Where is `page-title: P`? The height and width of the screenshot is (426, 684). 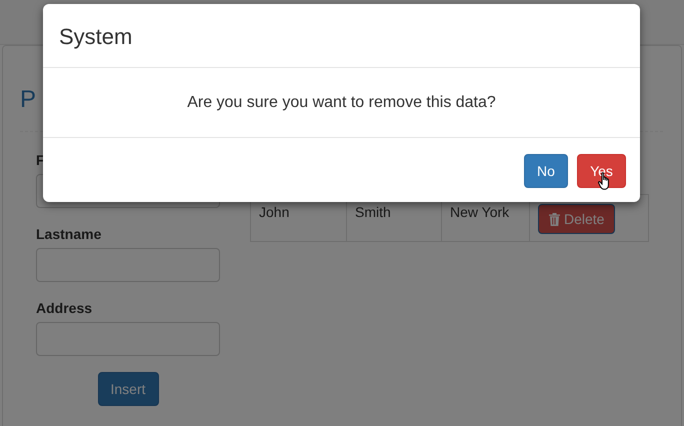 page-title: P is located at coordinates (28, 100).